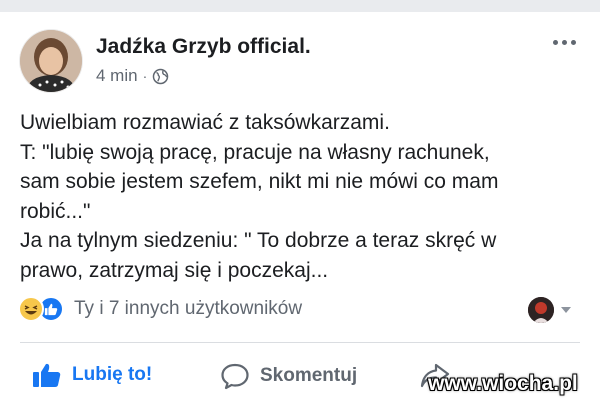 This screenshot has width=600, height=408. I want to click on thumbs-up-icon, so click(47, 375).